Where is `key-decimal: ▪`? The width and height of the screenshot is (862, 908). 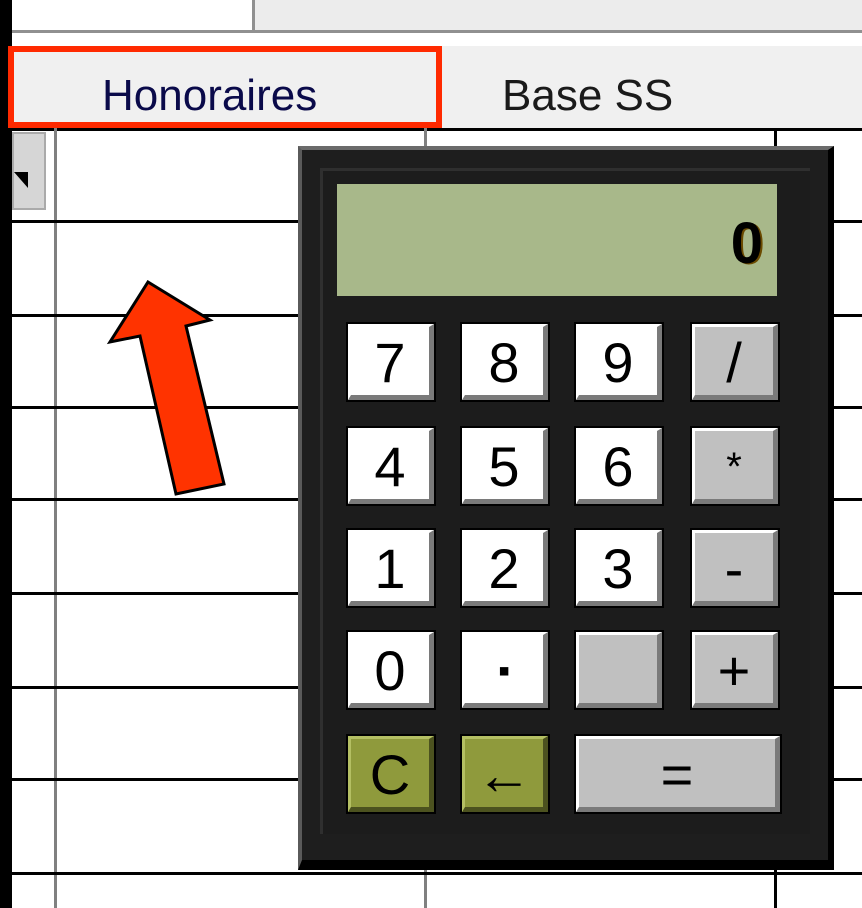
key-decimal: ▪ is located at coordinates (505, 670).